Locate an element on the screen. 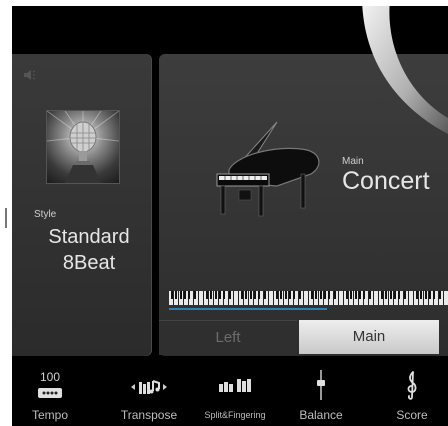  style-name-line2: 8Beat is located at coordinates (89, 263).